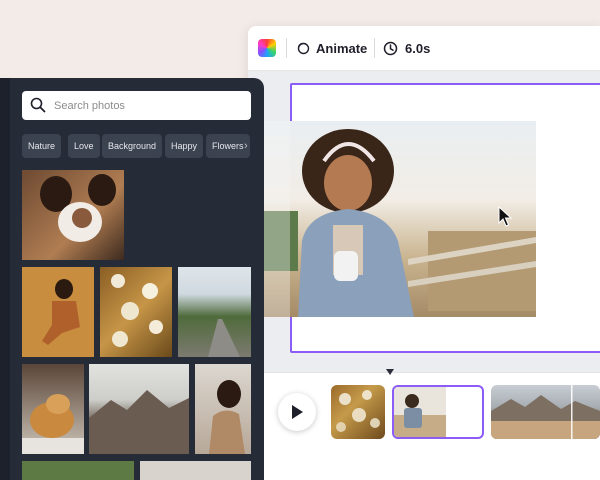  I want to click on photo-road, so click(214, 312).